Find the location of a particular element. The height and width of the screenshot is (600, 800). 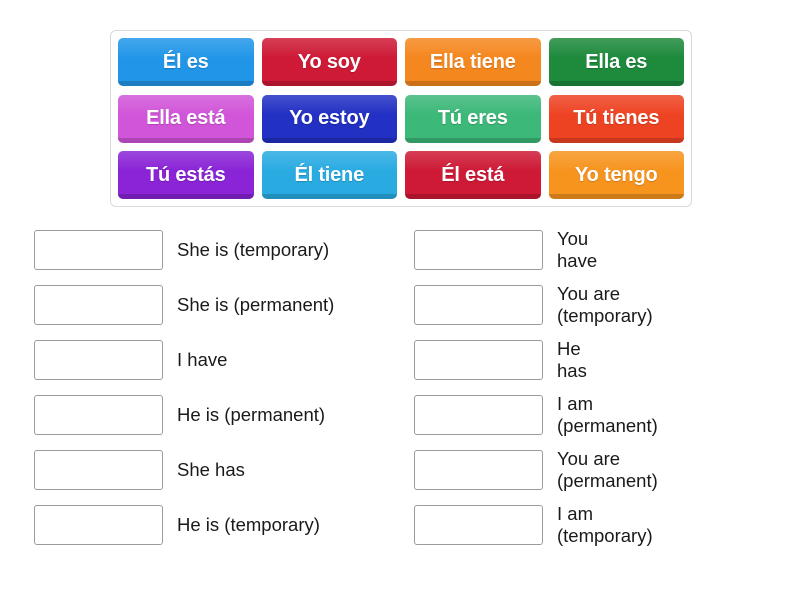

tile-el-esta: Él está is located at coordinates (473, 175).